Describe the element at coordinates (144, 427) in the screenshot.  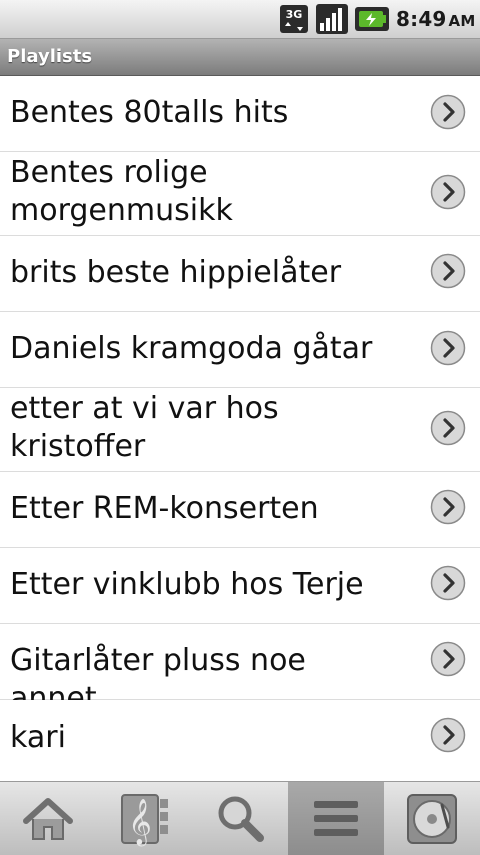
I see `playlist-label: etter at vi var hos kristoffer` at that location.